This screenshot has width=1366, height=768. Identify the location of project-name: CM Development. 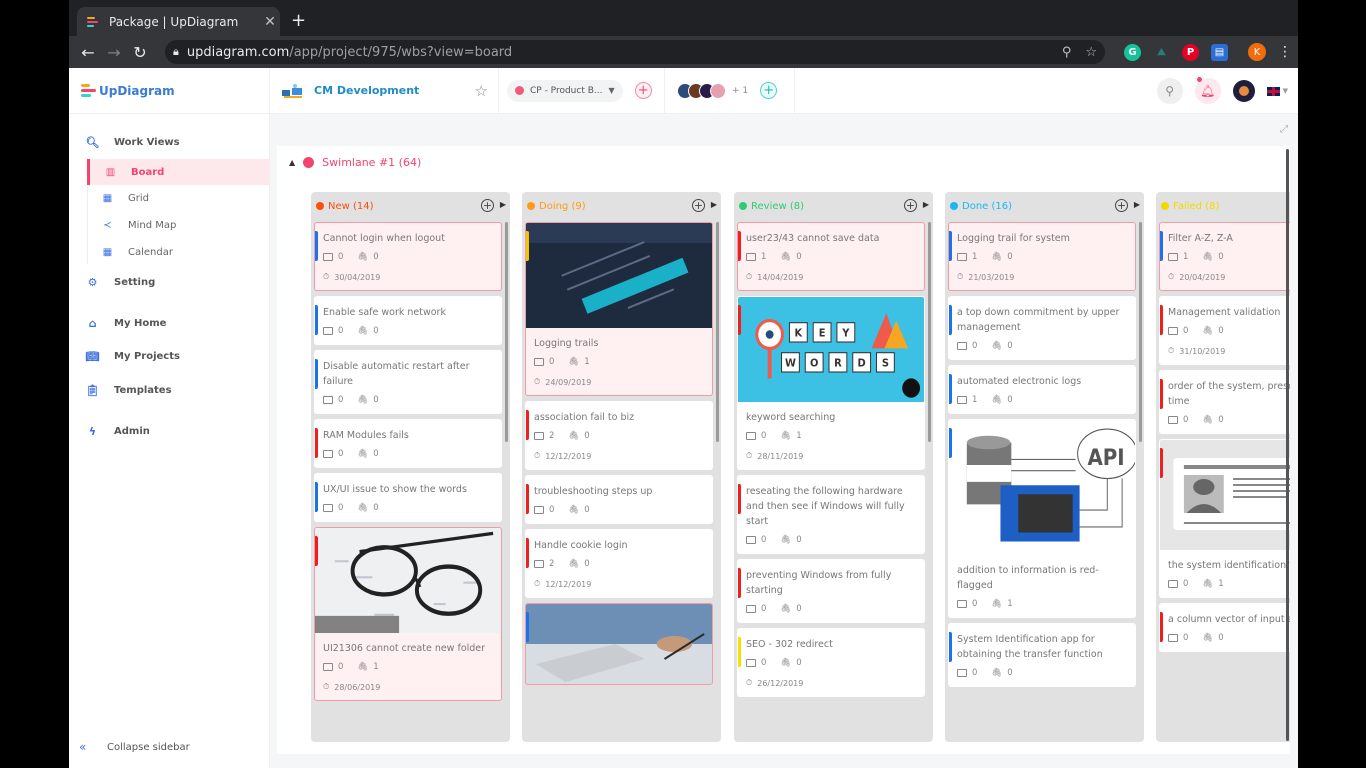
(366, 90).